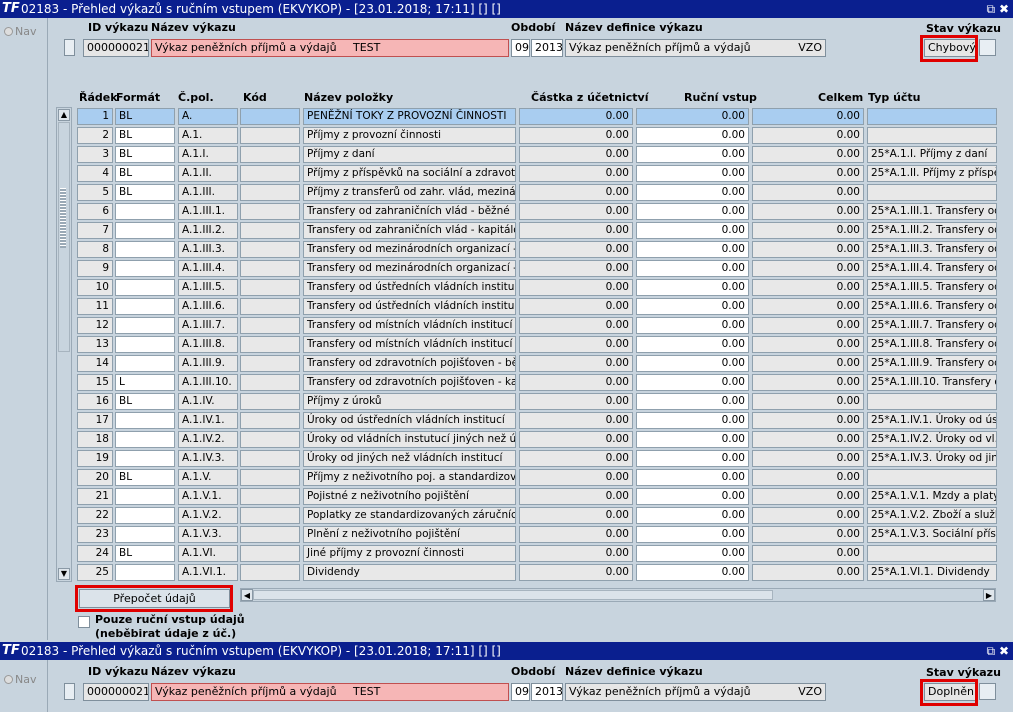  Describe the element at coordinates (998, 651) in the screenshot. I see `window2-controls: ⧉ ✖` at that location.